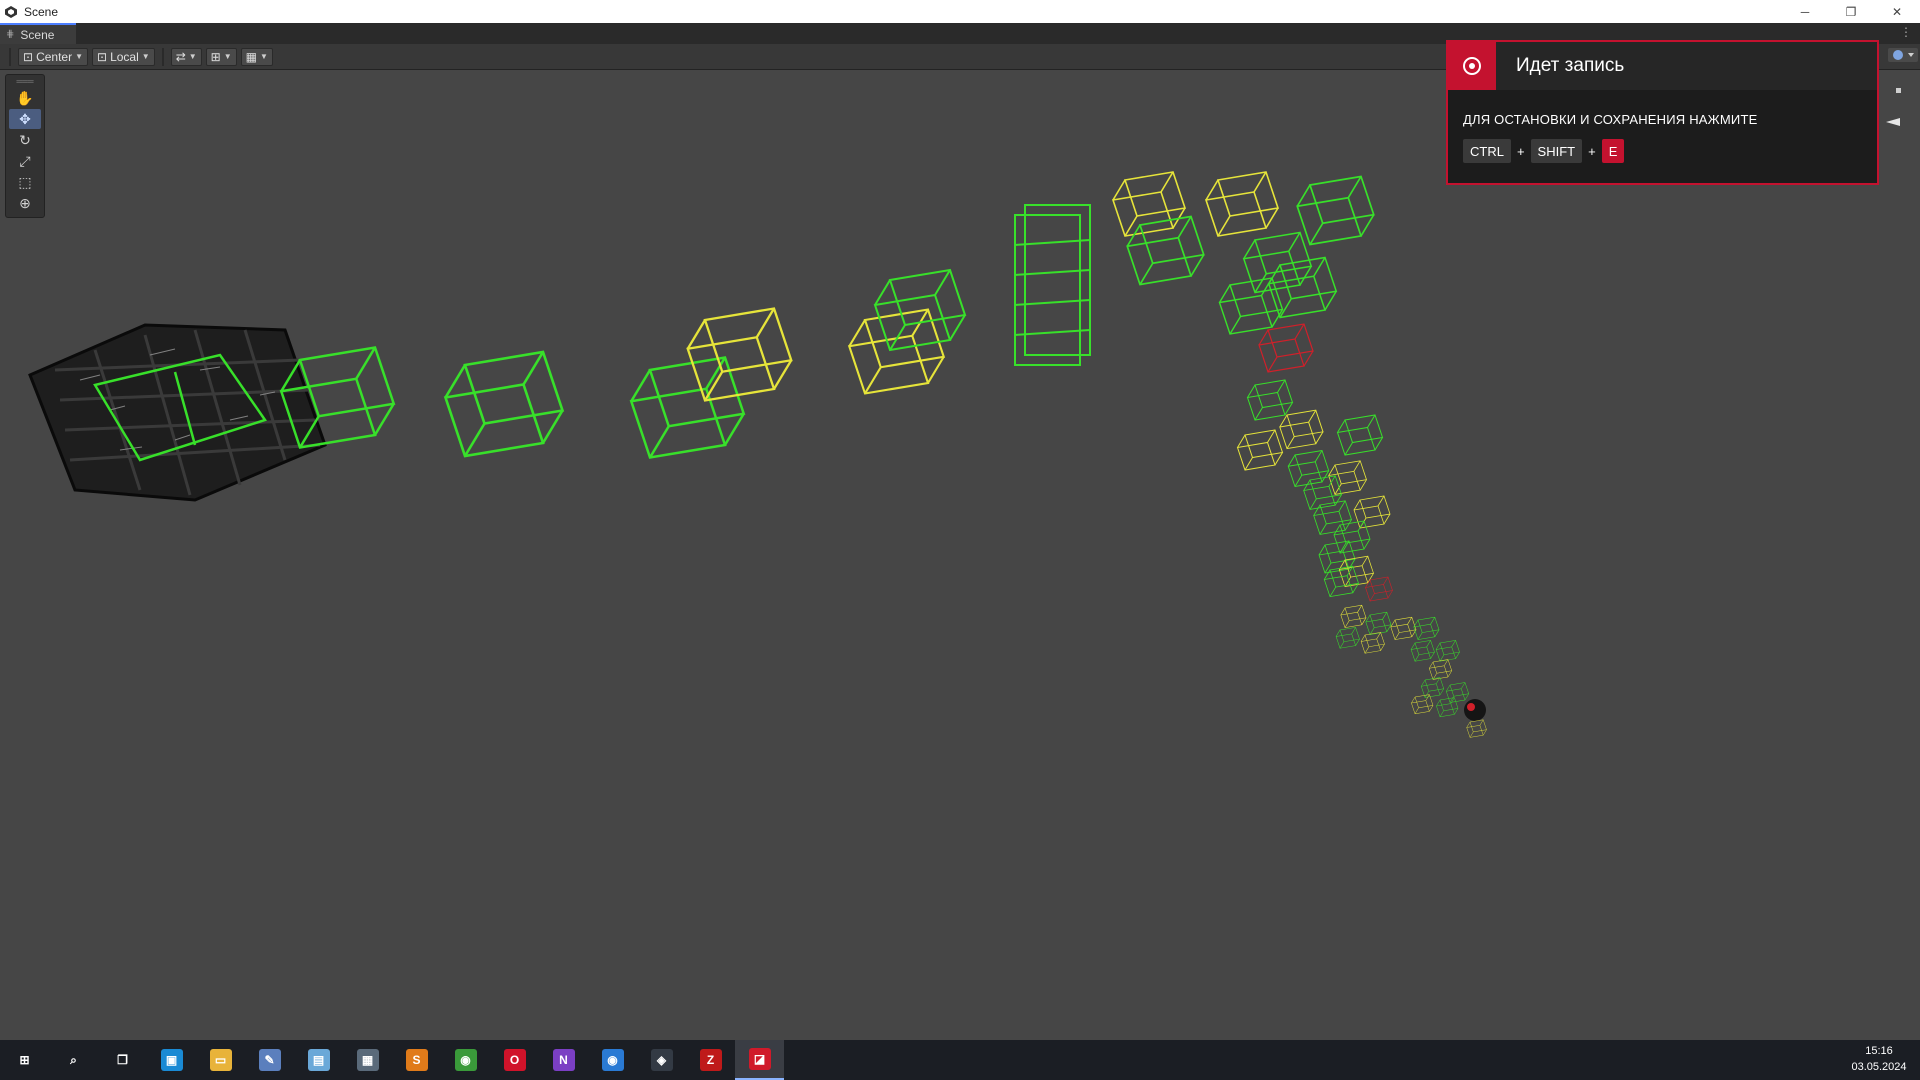 The image size is (1920, 1080). Describe the element at coordinates (53, 56) in the screenshot. I see `pivot-mode-dropdown: ⊡ Center ▼` at that location.